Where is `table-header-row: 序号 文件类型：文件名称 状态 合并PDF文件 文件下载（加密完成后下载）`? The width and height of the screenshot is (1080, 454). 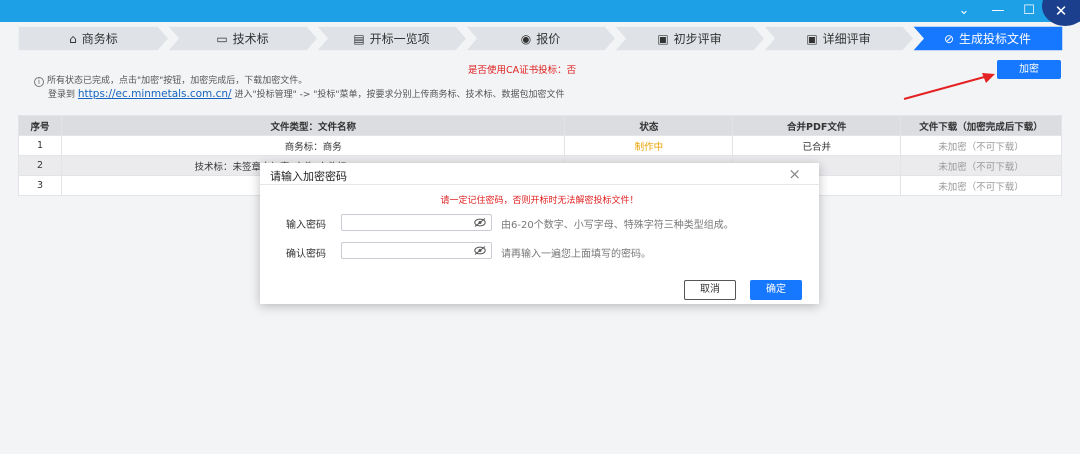
table-header-row: 序号 文件类型：文件名称 状态 合并PDF文件 文件下载（加密完成后下载） is located at coordinates (540, 125).